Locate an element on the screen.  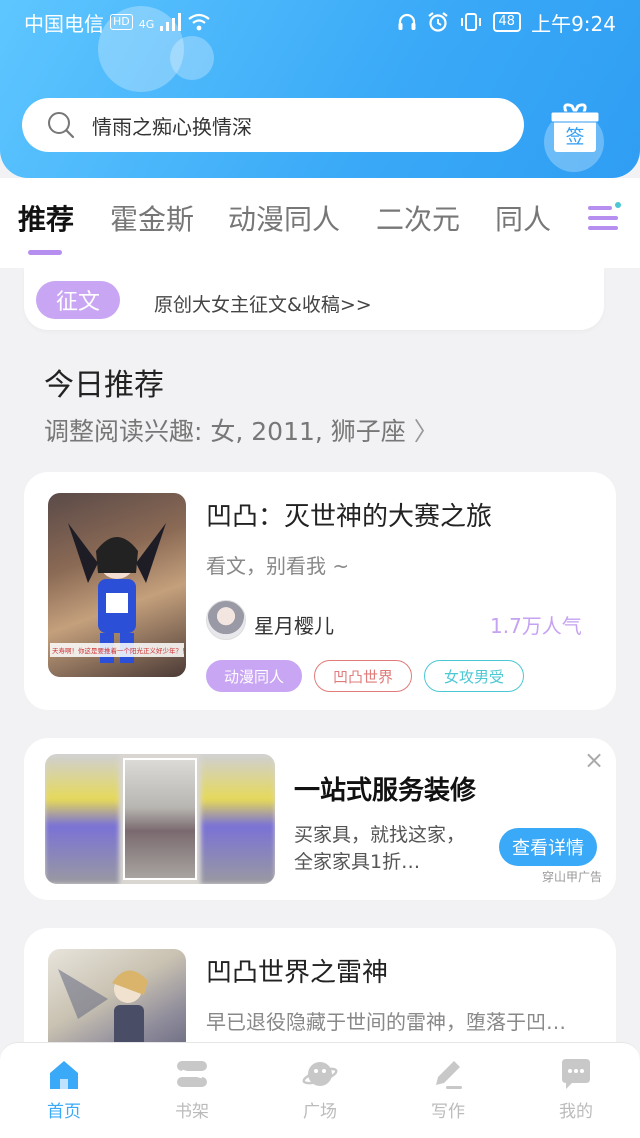
cover-caption: 天寿啊！你这是要推着一个阳光正义好少年？！ is located at coordinates (117, 650).